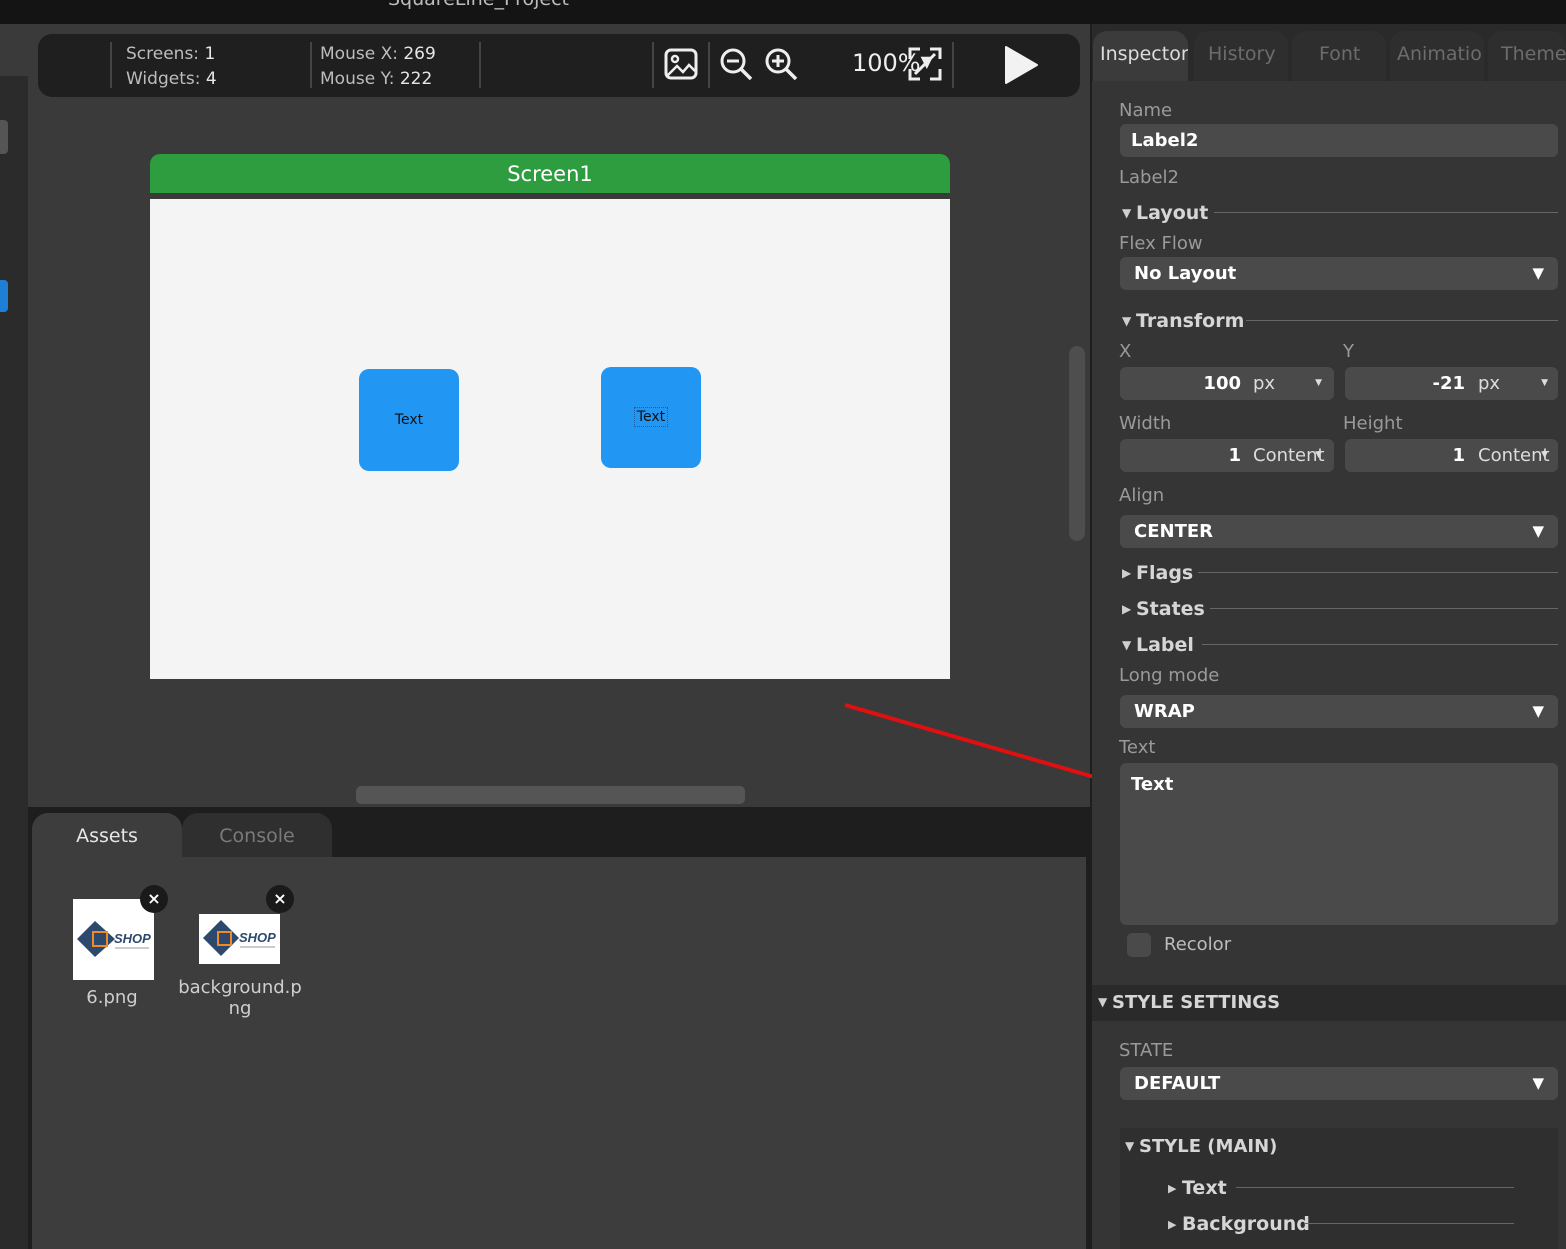  Describe the element at coordinates (1339, 140) in the screenshot. I see `name-input: Label2` at that location.